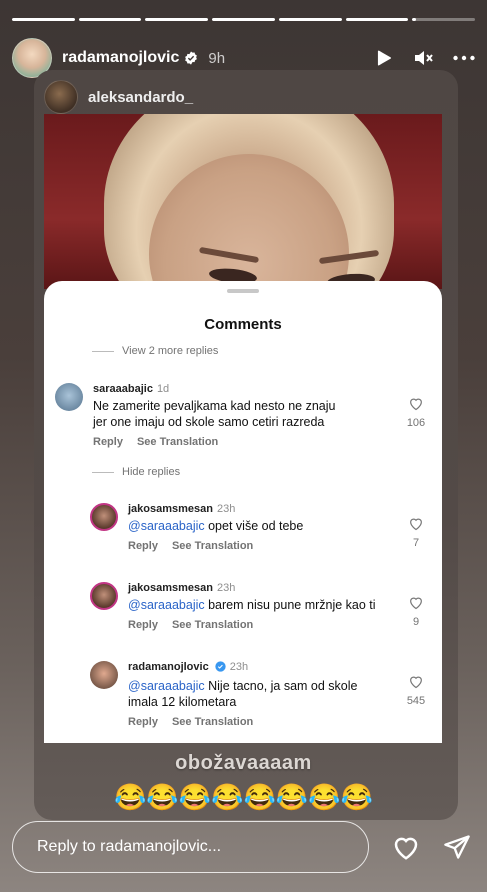  What do you see at coordinates (243, 797) in the screenshot?
I see `emoji-sticker: 😂😂😂😂😂😂😂😂` at bounding box center [243, 797].